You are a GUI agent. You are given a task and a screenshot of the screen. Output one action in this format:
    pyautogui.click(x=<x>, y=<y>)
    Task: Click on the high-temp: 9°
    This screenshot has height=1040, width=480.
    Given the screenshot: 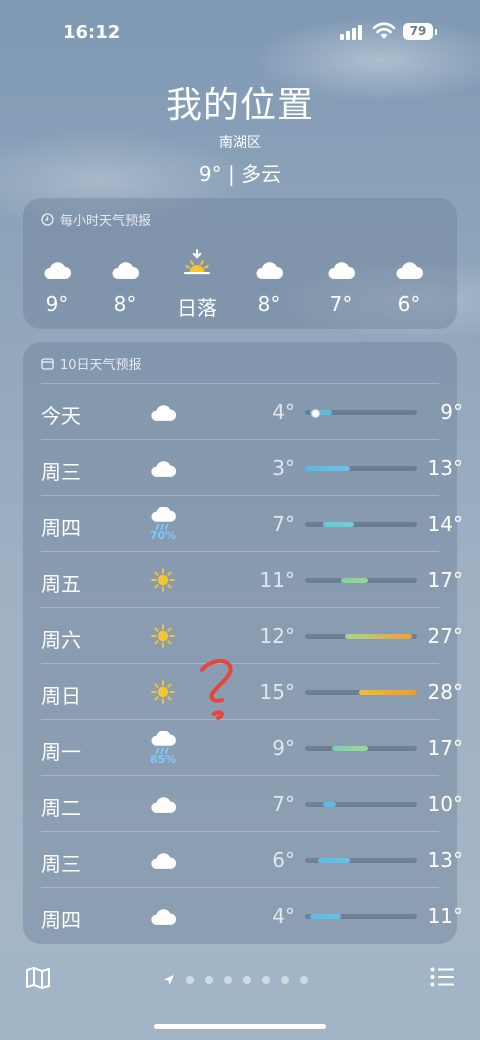 What is the action you would take?
    pyautogui.click(x=451, y=412)
    